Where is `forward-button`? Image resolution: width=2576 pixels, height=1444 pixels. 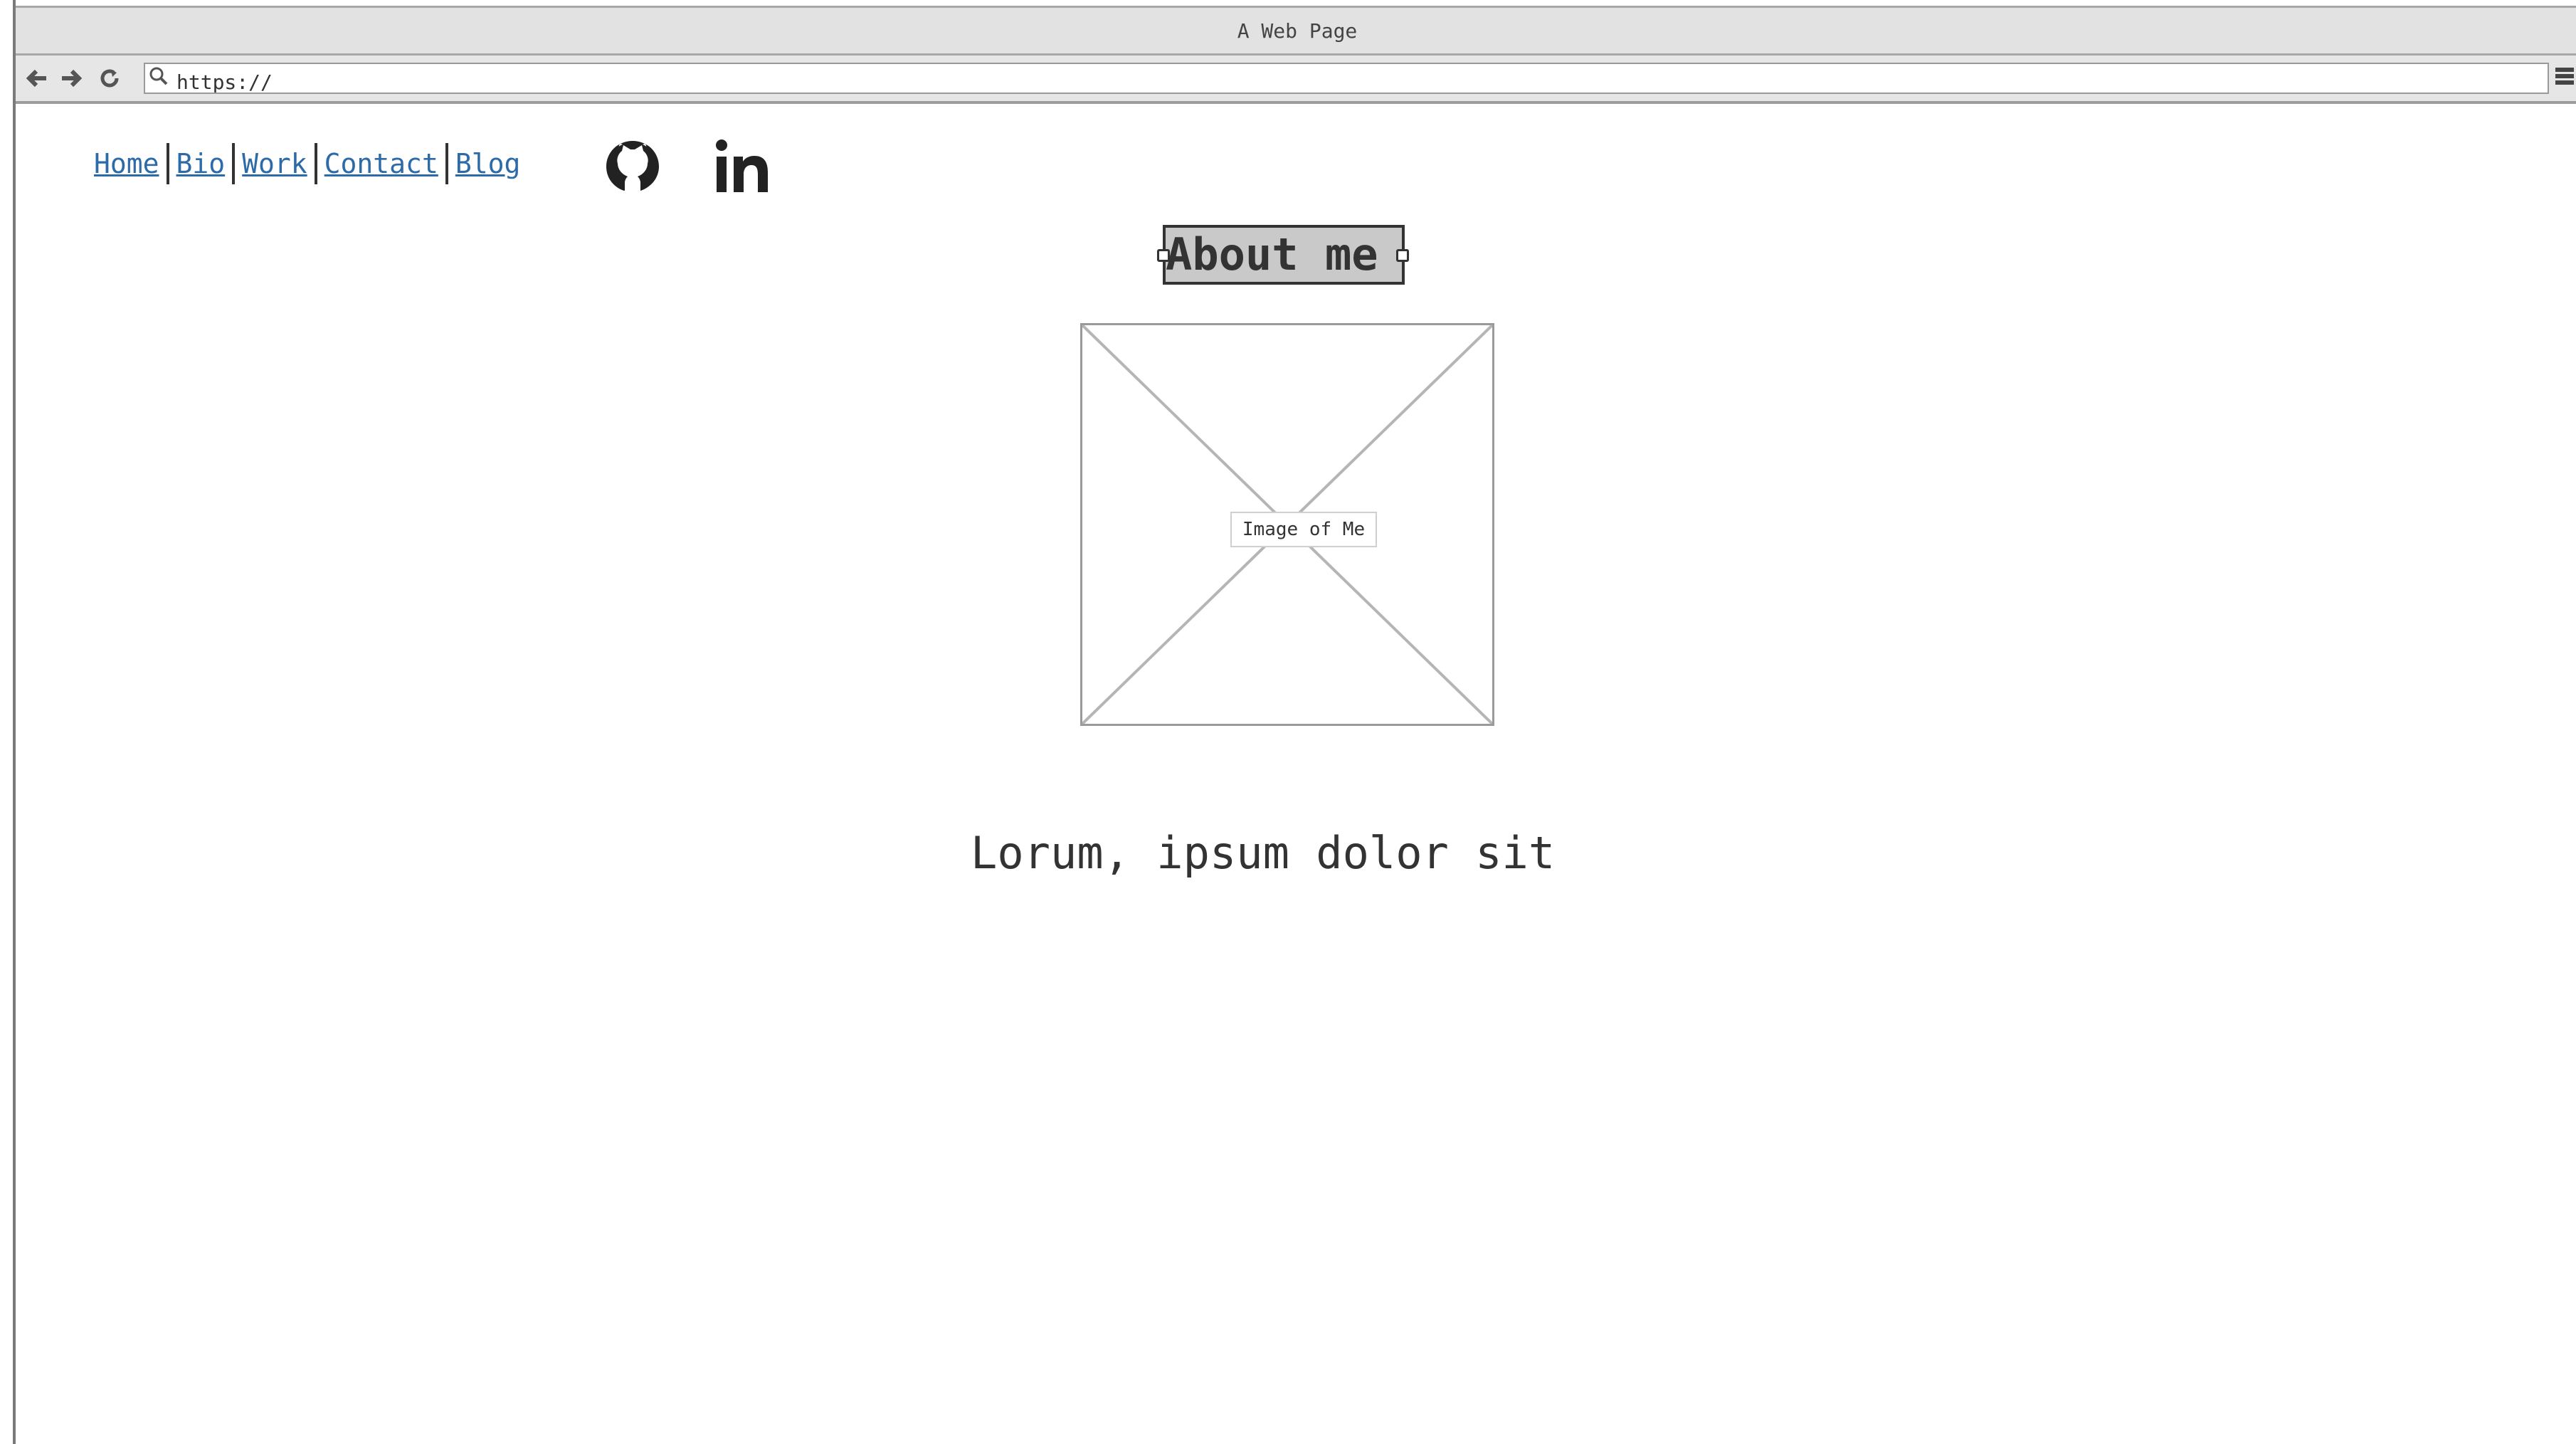 forward-button is located at coordinates (71, 79).